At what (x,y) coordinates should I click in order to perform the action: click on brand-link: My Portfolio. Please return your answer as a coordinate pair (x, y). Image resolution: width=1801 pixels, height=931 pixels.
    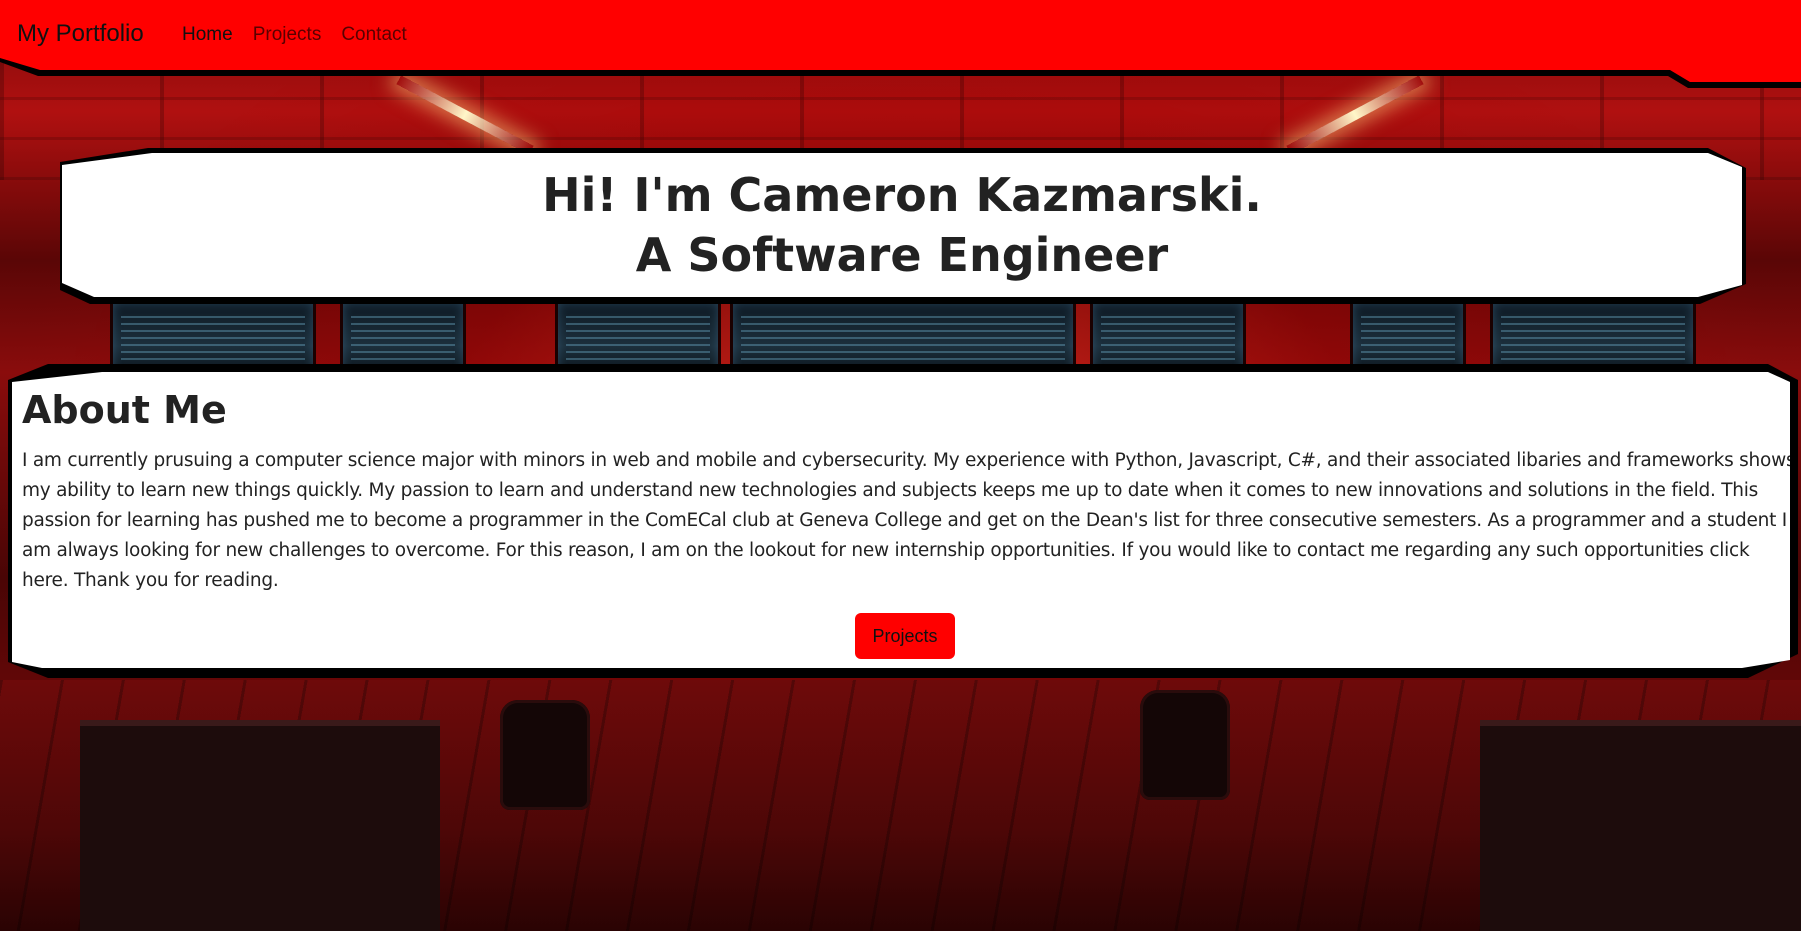
    Looking at the image, I should click on (80, 34).